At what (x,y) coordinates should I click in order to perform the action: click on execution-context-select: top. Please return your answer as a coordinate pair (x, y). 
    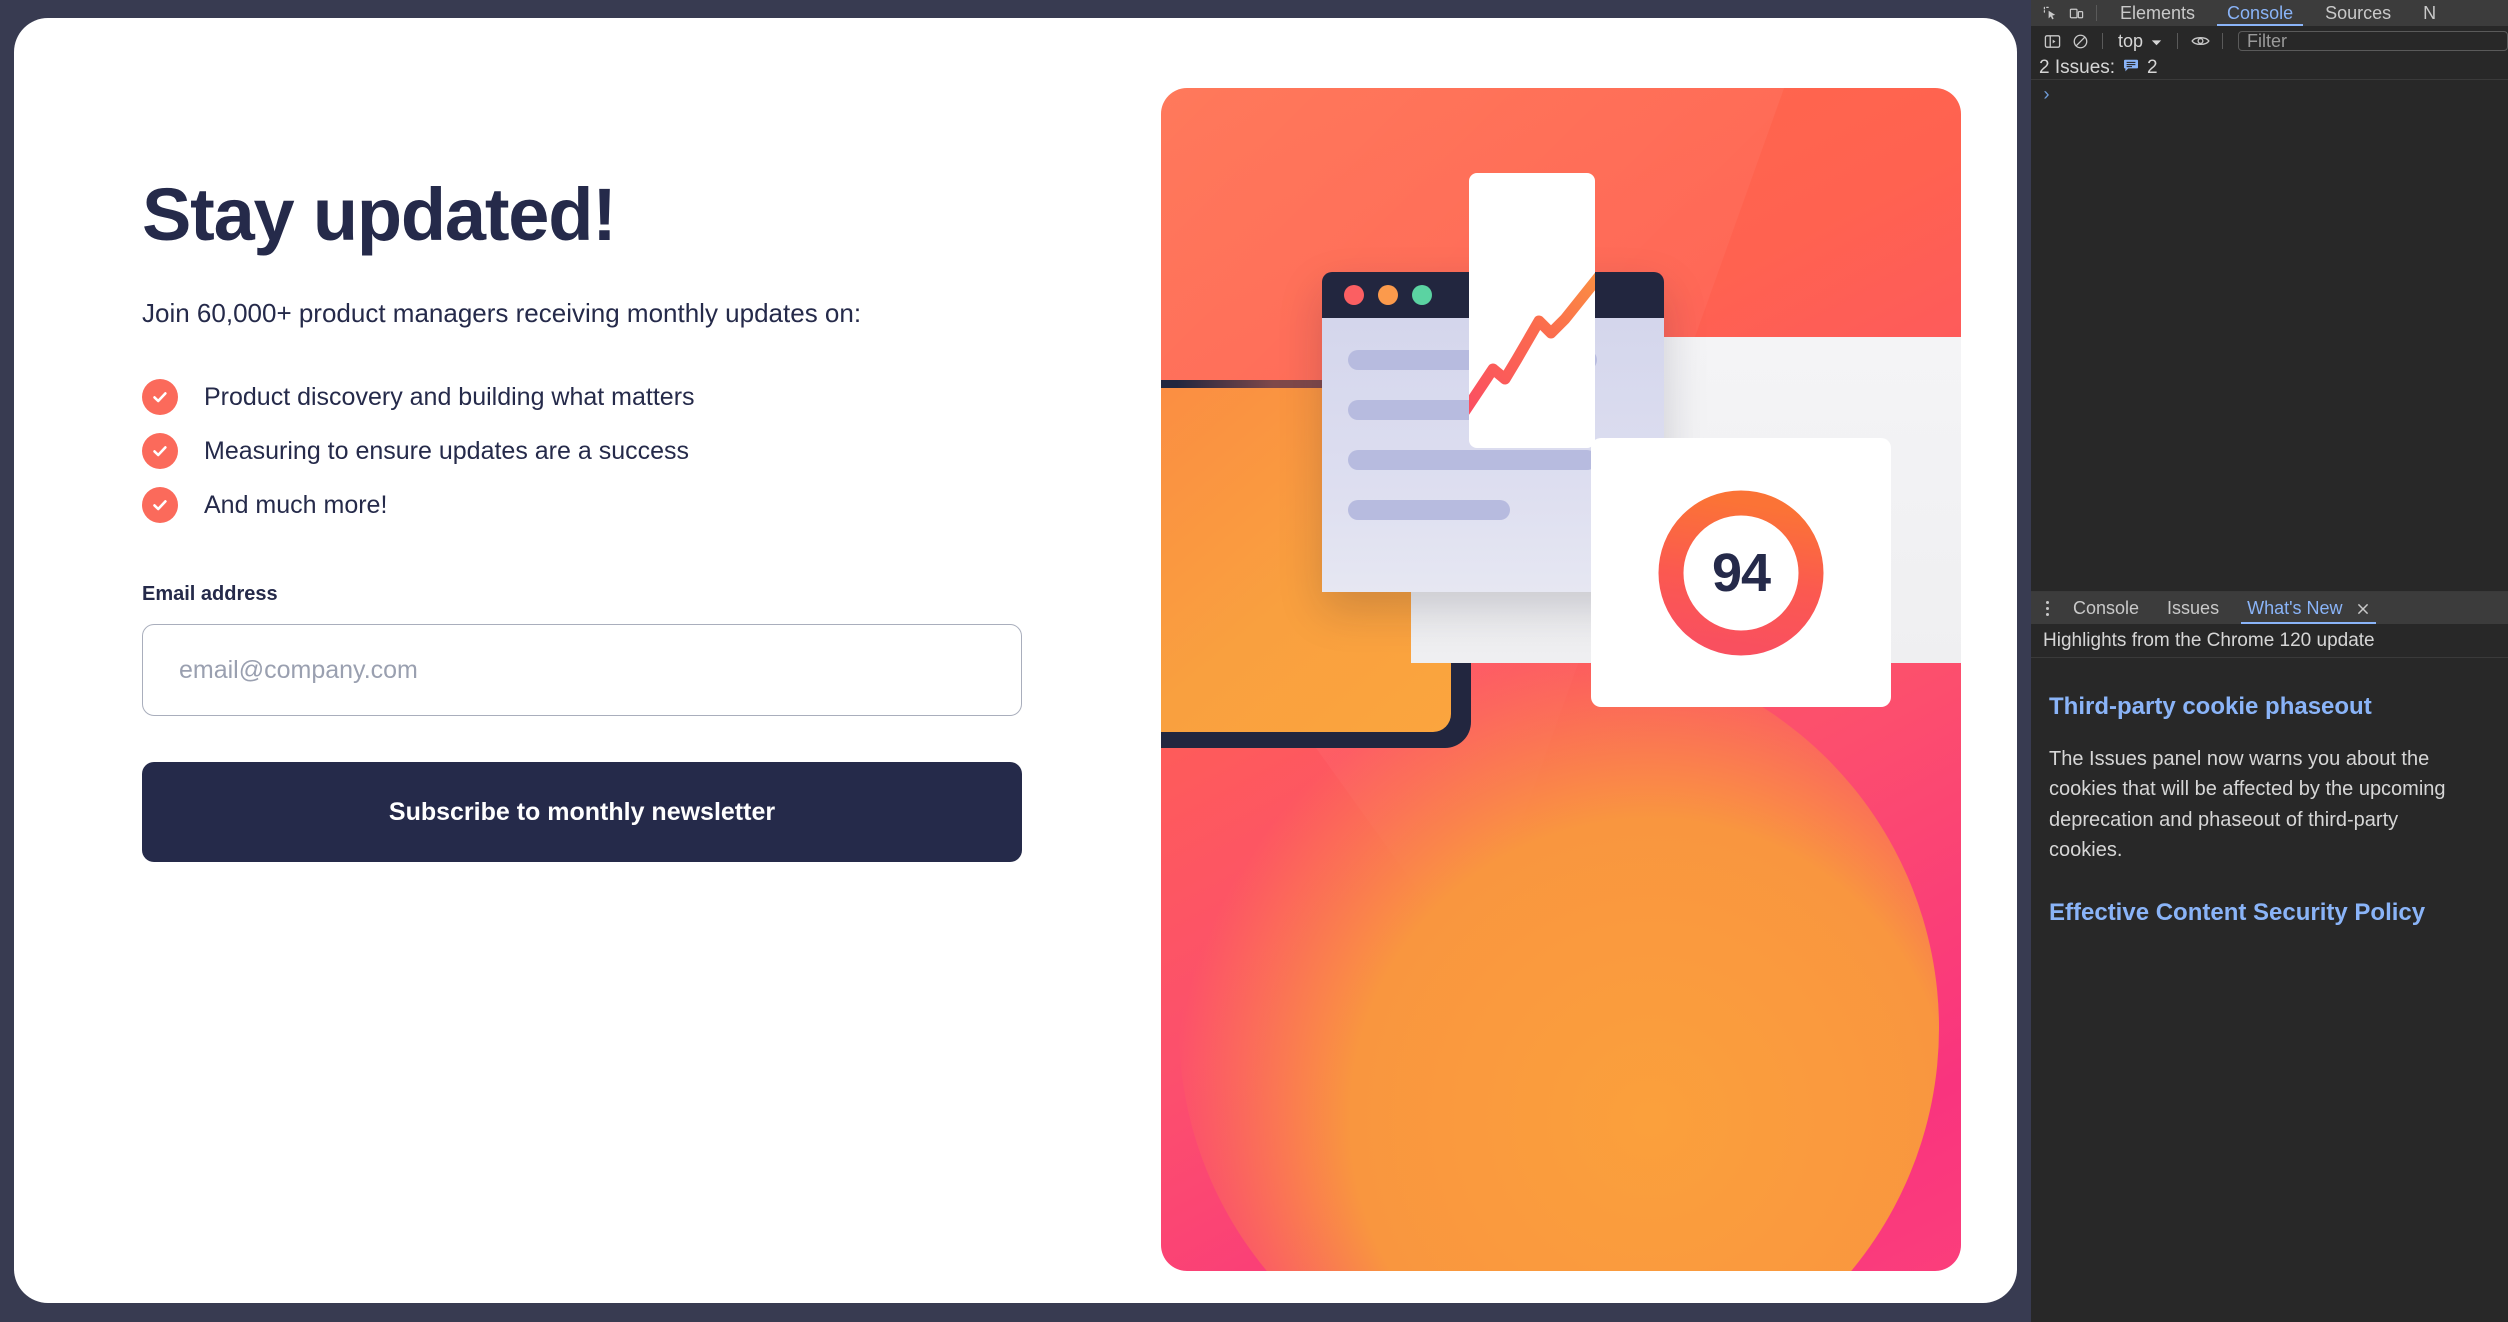
    Looking at the image, I should click on (2140, 41).